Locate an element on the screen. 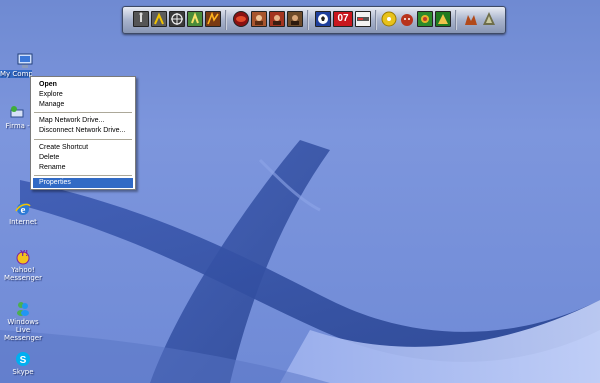 The height and width of the screenshot is (383, 600). desktop-icon-skype: S Skype is located at coordinates (24, 363).